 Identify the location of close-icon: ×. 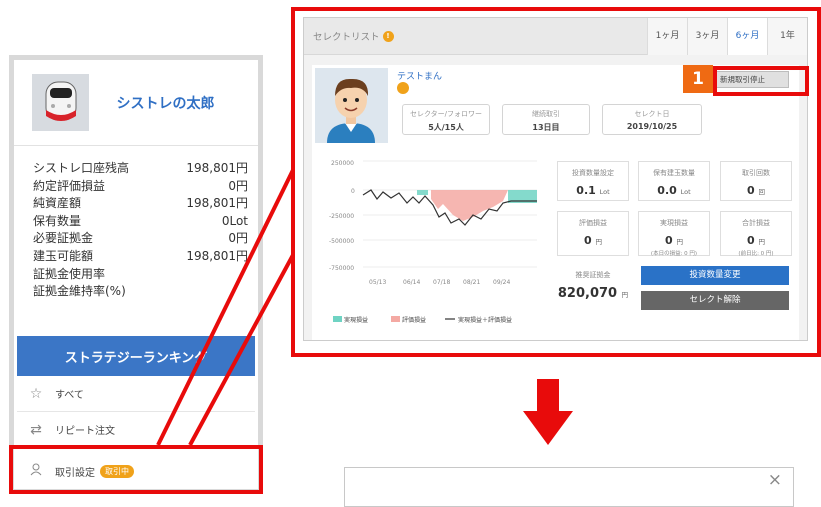
(775, 480).